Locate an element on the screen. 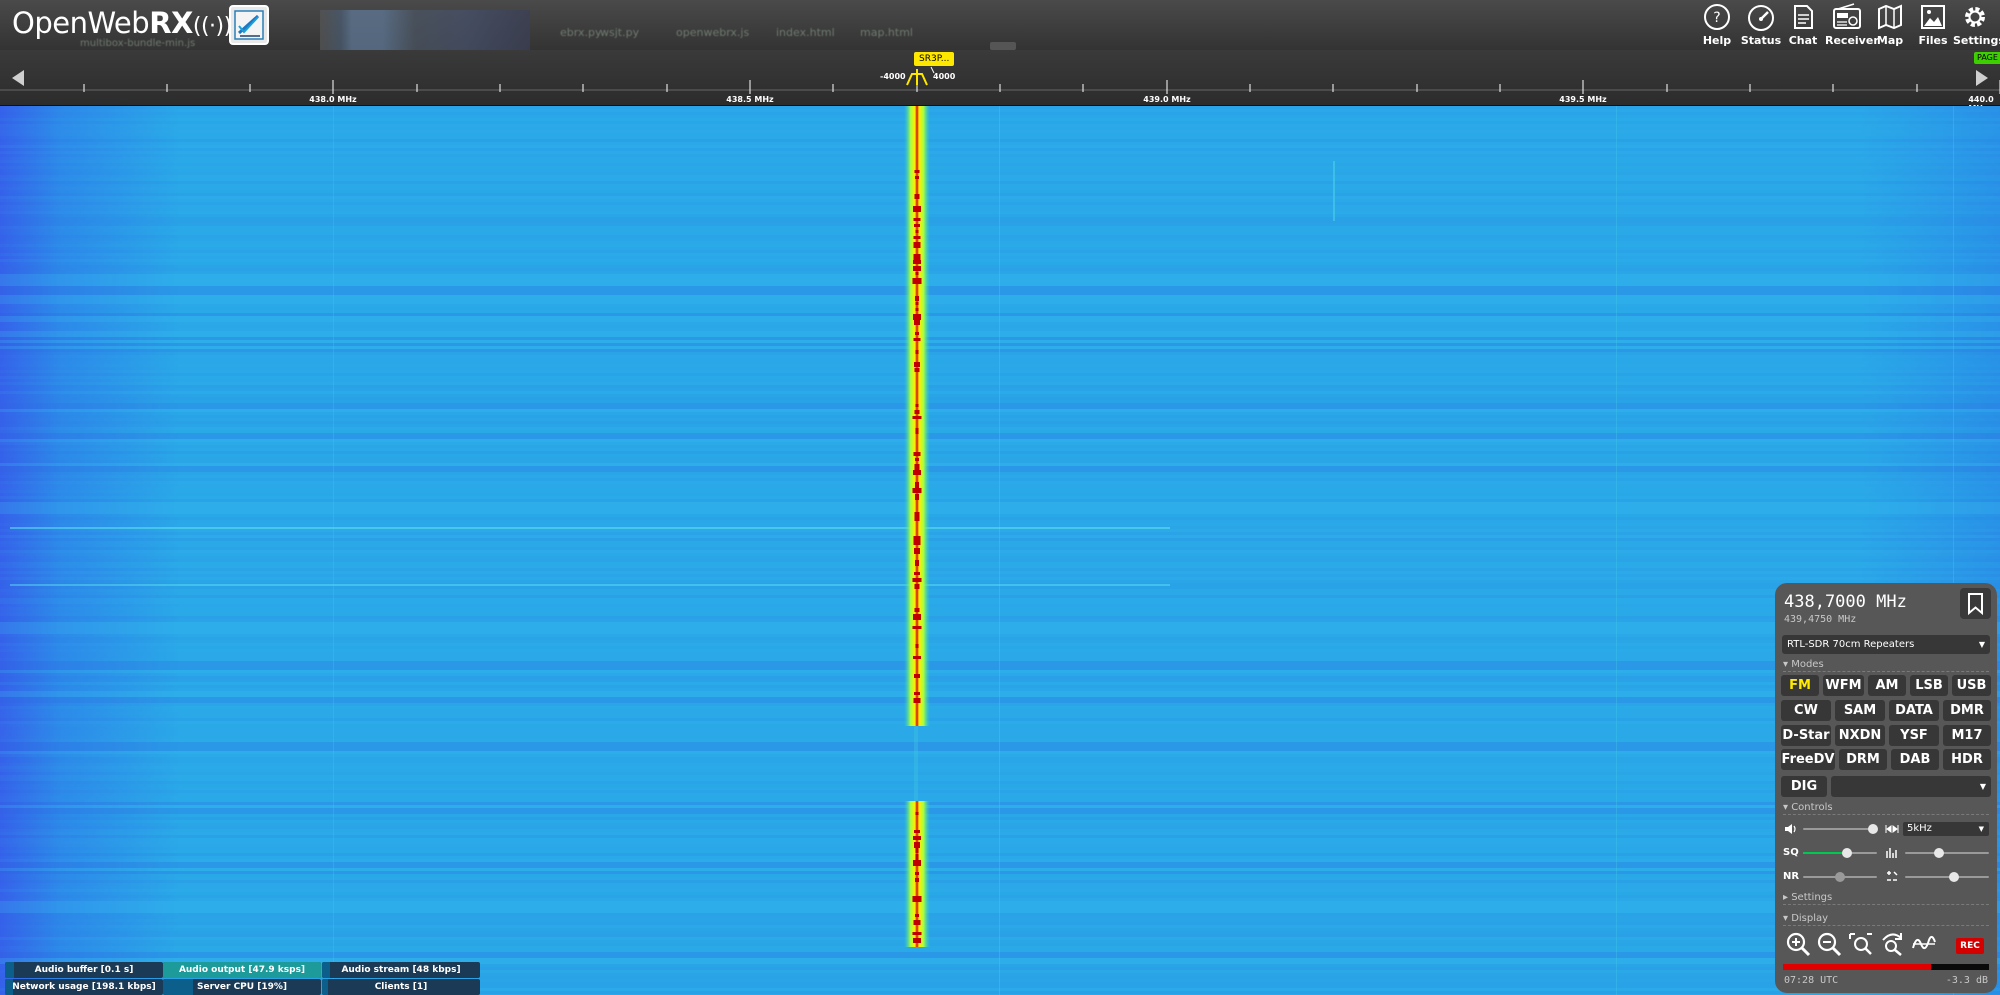 This screenshot has width=2000, height=995. audio-stream-progress: Audio stream [48 kbps] is located at coordinates (401, 970).